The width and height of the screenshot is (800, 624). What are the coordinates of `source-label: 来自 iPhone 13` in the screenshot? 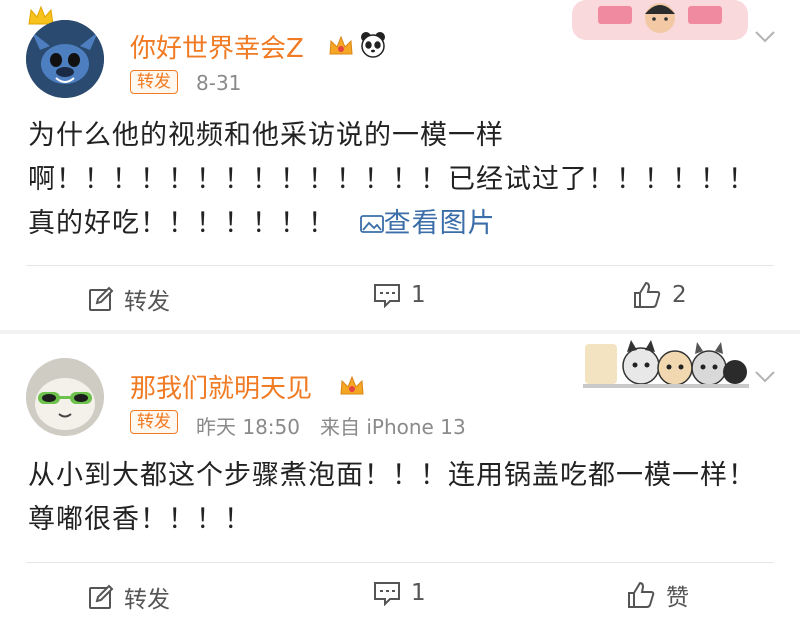 It's located at (393, 427).